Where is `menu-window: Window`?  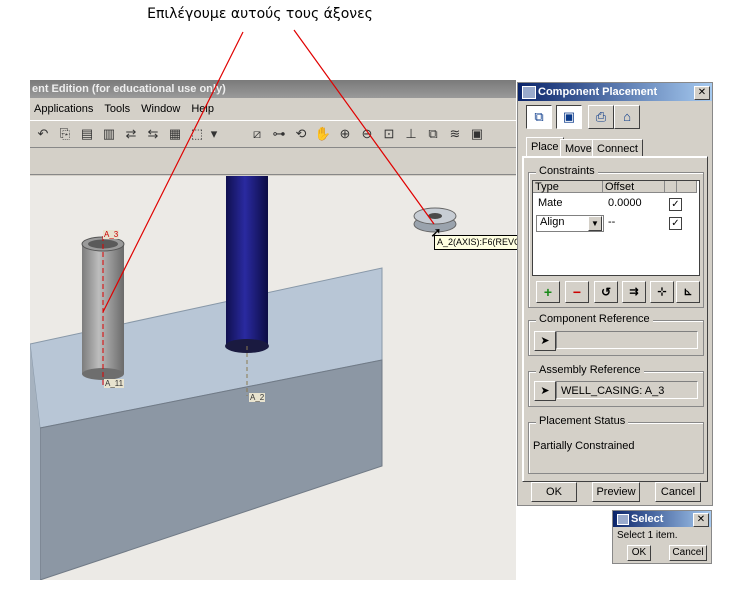 menu-window: Window is located at coordinates (160, 109).